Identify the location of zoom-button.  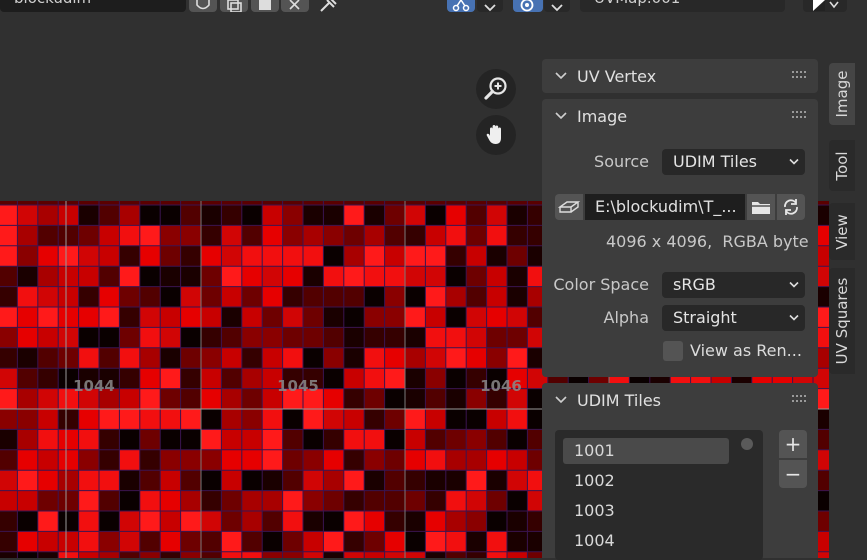
(496, 89).